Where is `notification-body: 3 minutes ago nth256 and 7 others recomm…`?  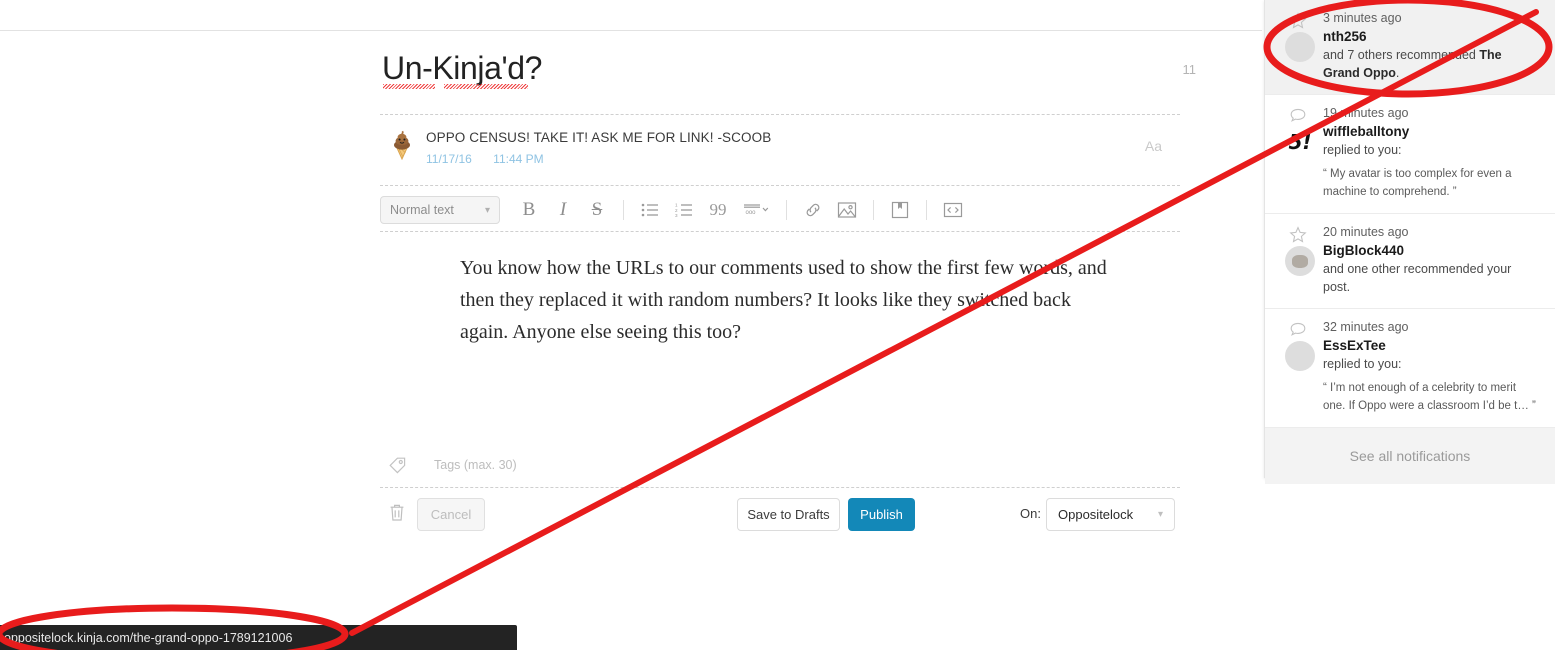 notification-body: 3 minutes ago nth256 and 7 others recomm… is located at coordinates (1432, 46).